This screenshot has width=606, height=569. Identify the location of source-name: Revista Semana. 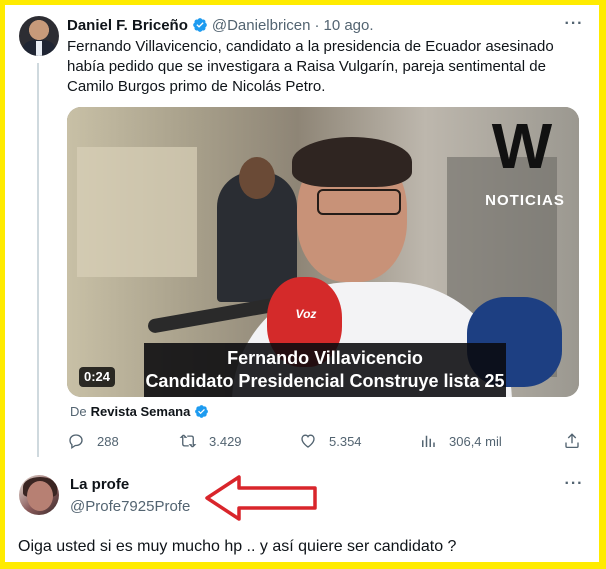
(141, 411).